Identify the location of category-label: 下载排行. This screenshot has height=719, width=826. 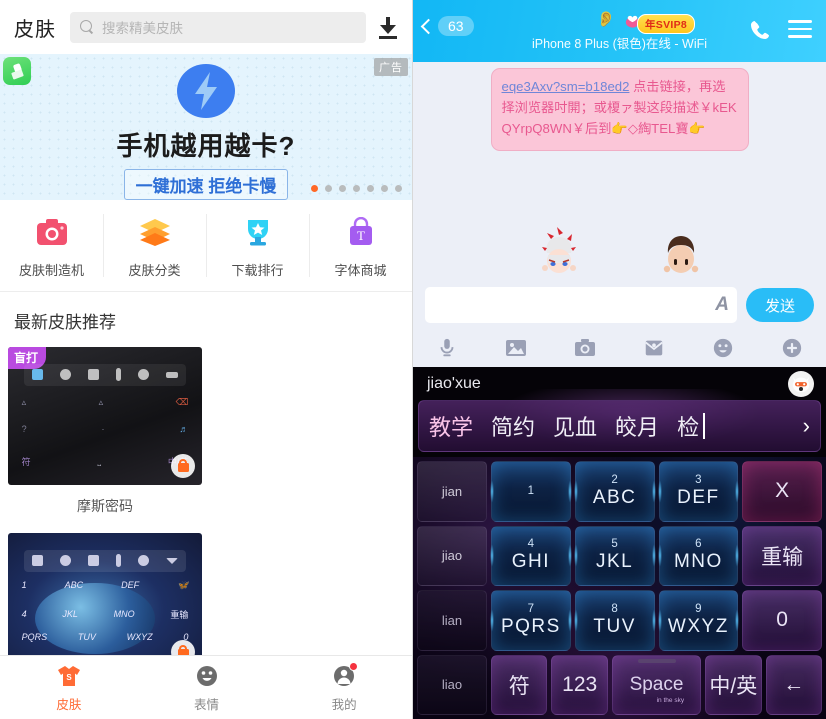
(257, 270).